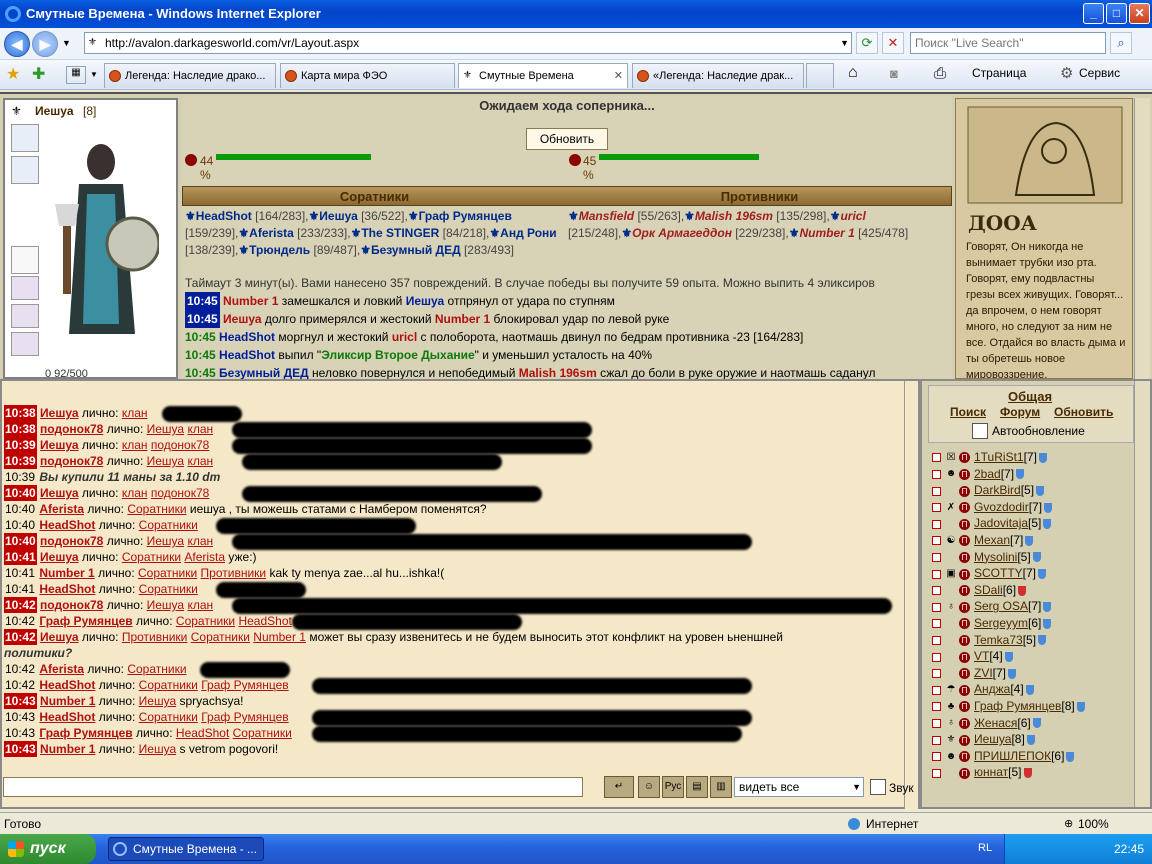 The width and height of the screenshot is (1152, 864). Describe the element at coordinates (992, 540) in the screenshot. I see `user-name: Mexan` at that location.